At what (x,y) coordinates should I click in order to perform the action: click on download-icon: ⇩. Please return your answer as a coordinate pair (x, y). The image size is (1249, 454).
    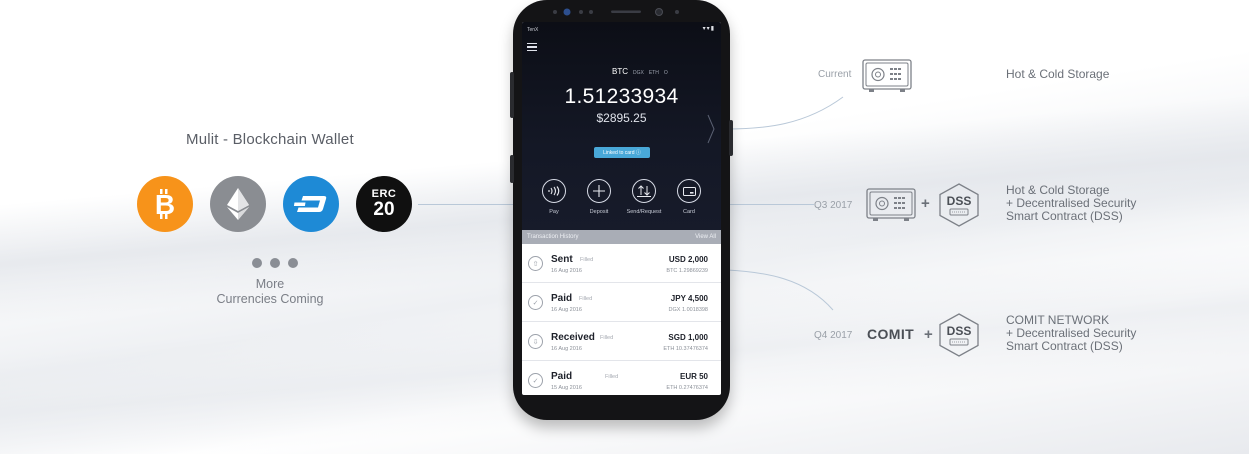
    Looking at the image, I should click on (535, 341).